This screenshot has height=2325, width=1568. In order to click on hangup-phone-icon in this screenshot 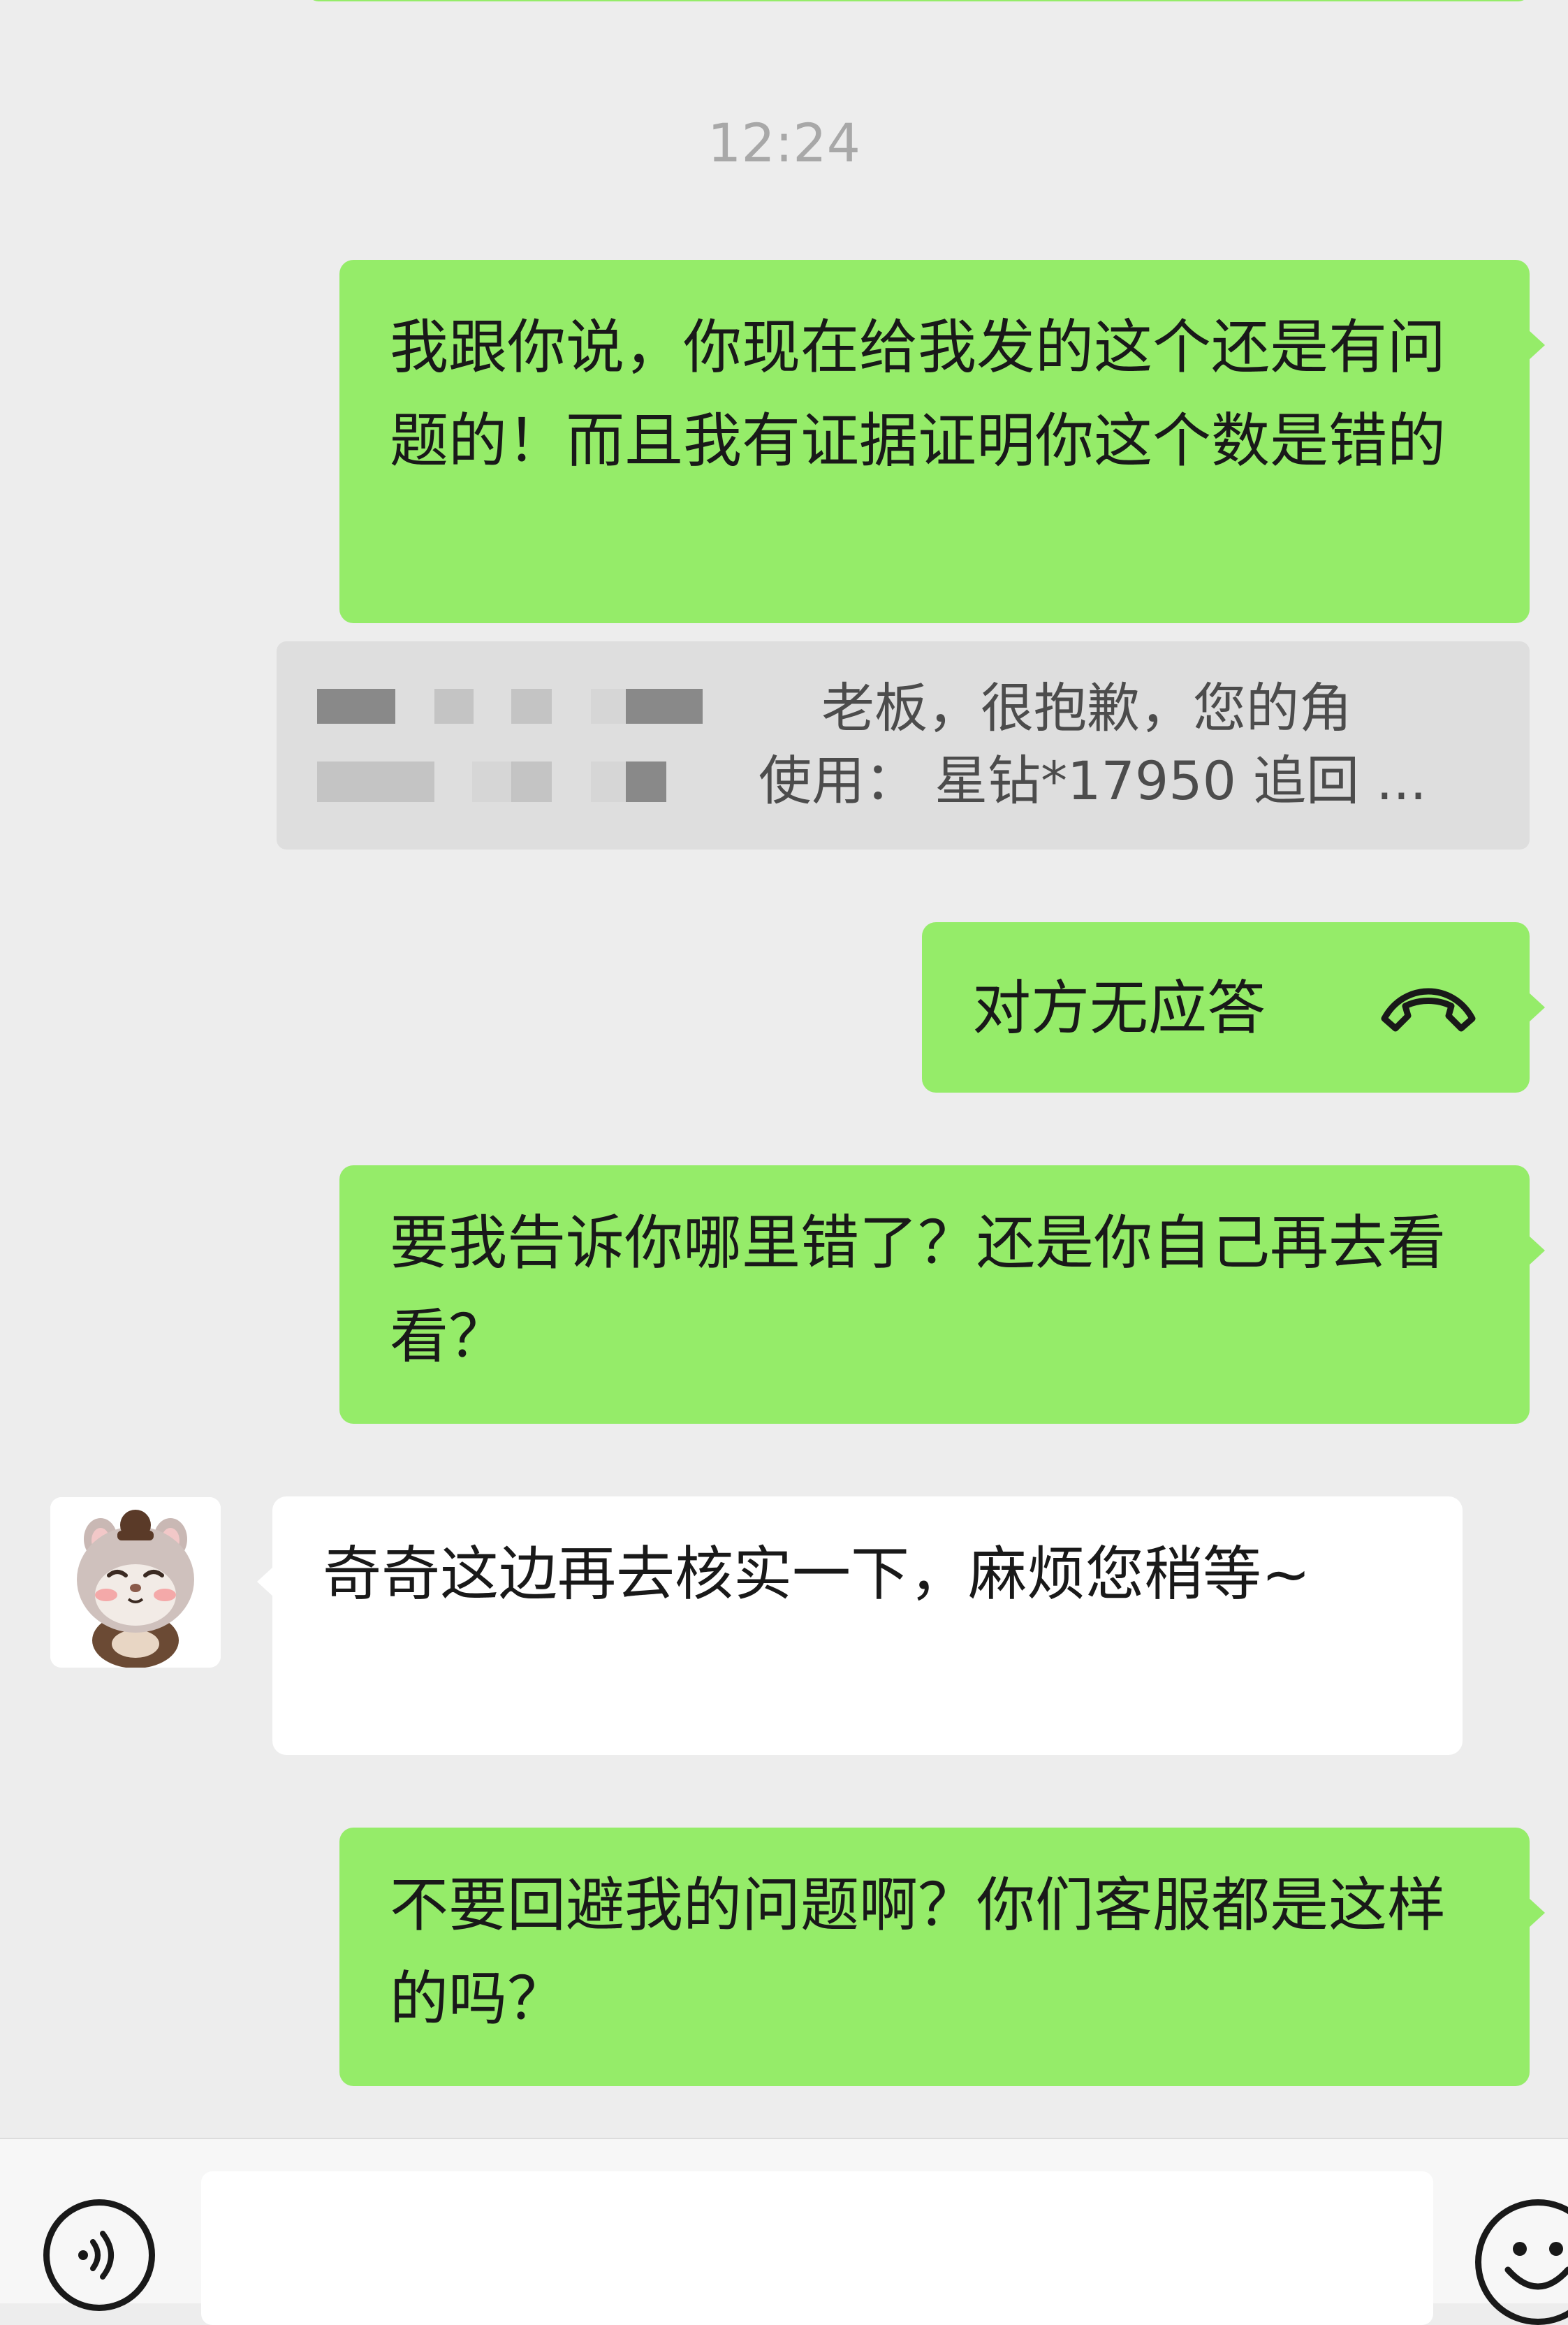, I will do `click(1429, 1002)`.